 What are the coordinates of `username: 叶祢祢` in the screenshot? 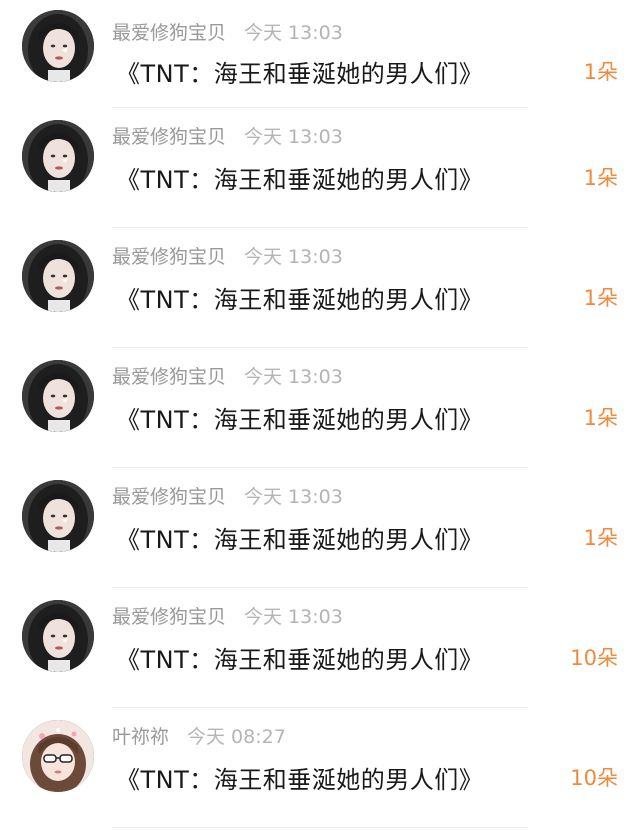 It's located at (140, 737).